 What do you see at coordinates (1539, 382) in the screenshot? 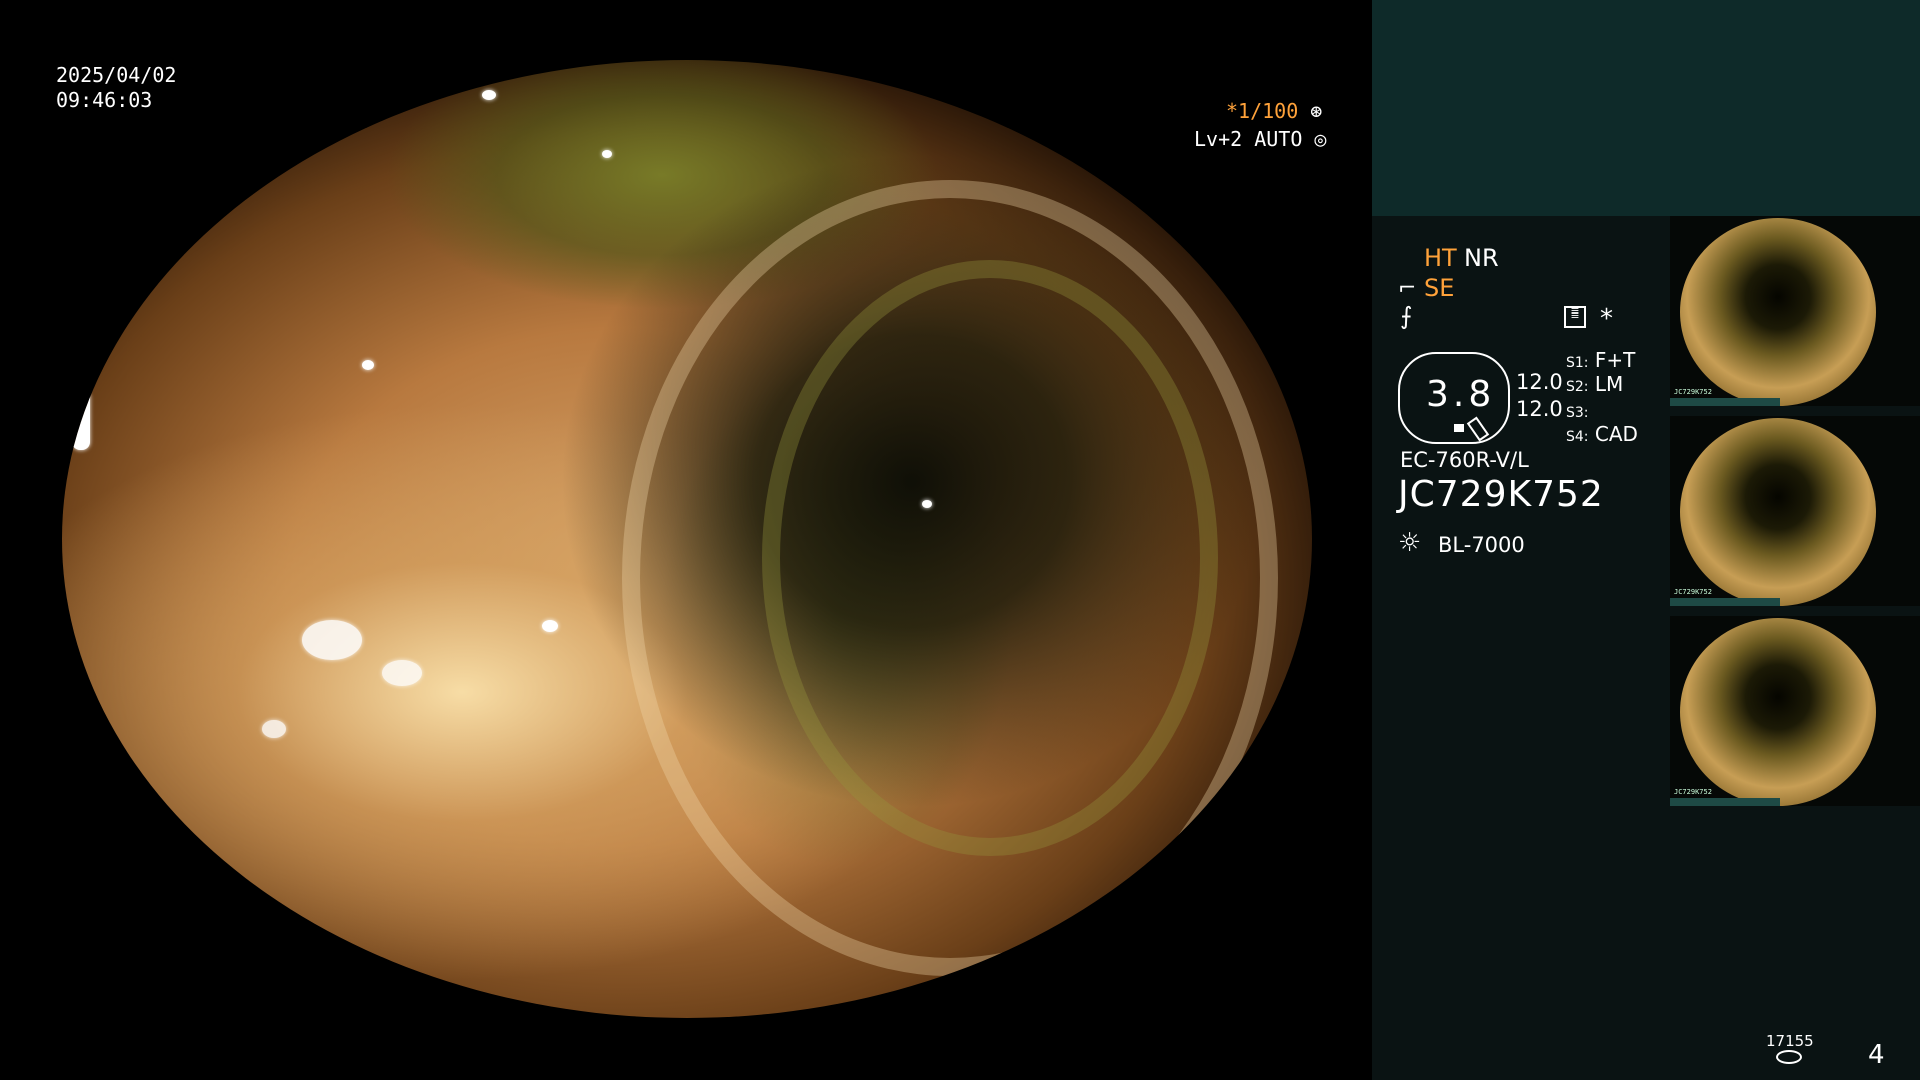
I see `gauge-reading-1: 12.0` at bounding box center [1539, 382].